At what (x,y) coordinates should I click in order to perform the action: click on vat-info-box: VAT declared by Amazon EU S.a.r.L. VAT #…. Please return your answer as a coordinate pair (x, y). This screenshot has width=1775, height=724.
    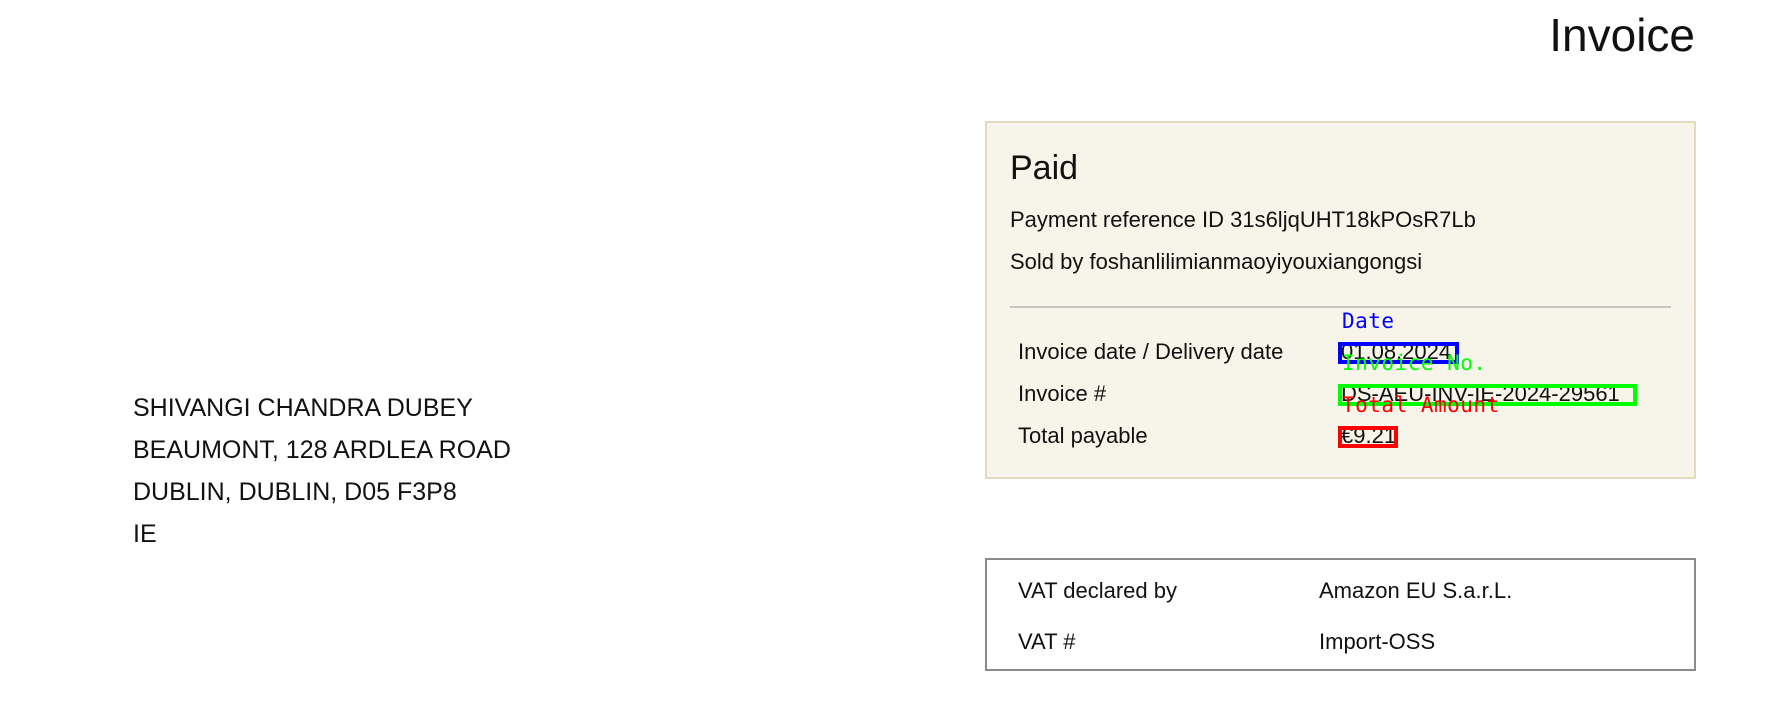
    Looking at the image, I should click on (1340, 614).